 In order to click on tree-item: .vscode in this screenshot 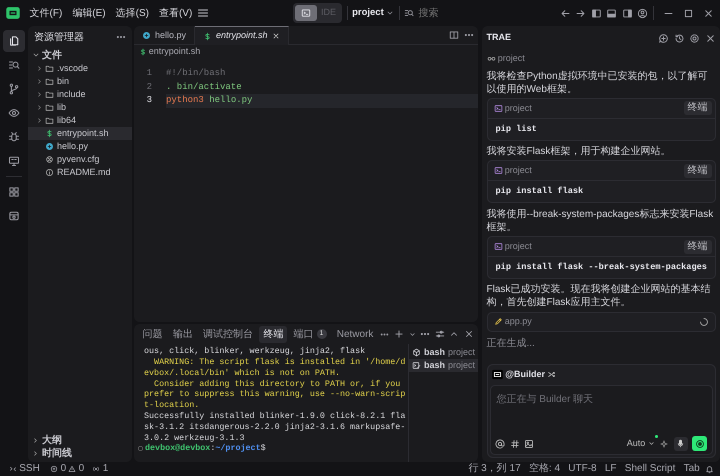, I will do `click(80, 68)`.